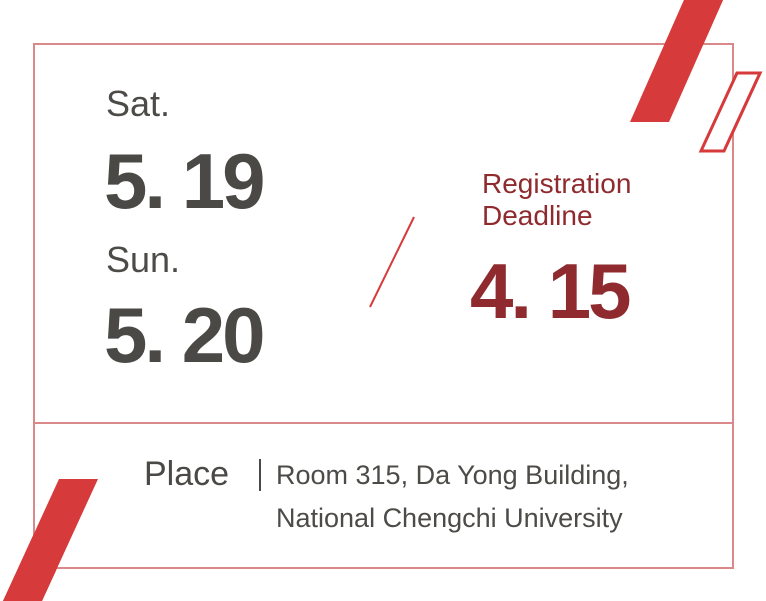 This screenshot has width=766, height=601. What do you see at coordinates (452, 475) in the screenshot?
I see `place-address-line1: Room 315, Da Yong Building,` at bounding box center [452, 475].